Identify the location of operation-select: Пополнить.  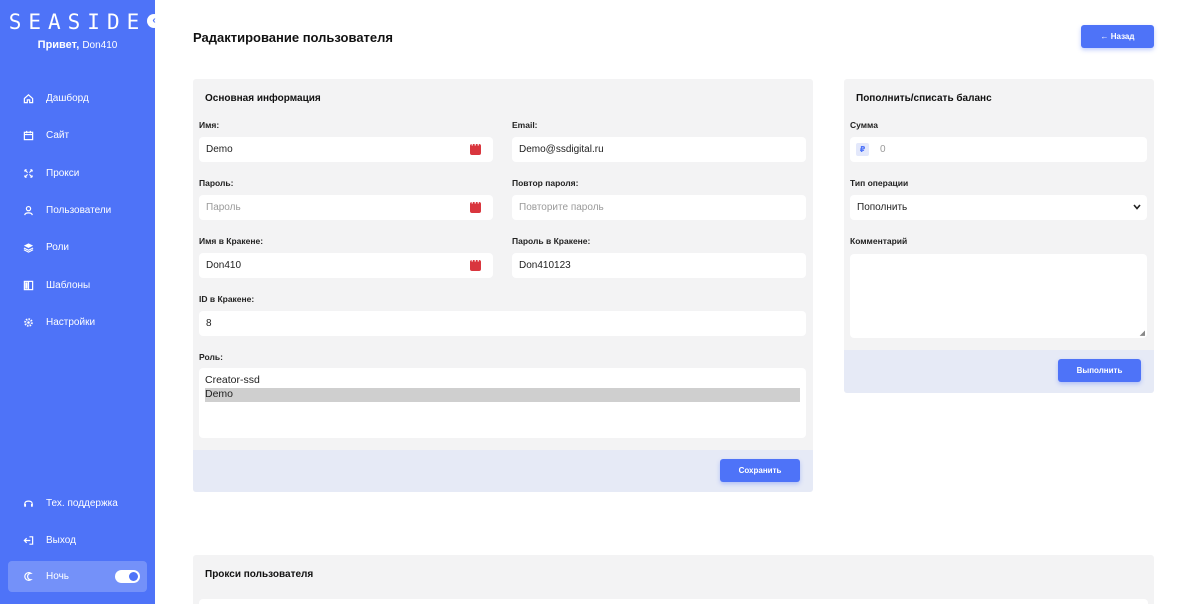
(998, 207).